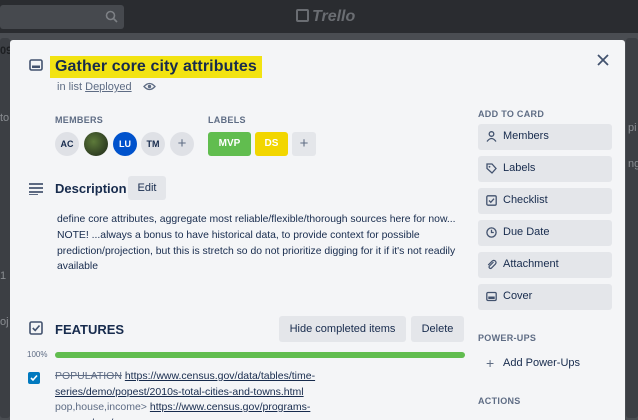 Image resolution: width=638 pixels, height=420 pixels. I want to click on description-heading: Description, so click(91, 188).